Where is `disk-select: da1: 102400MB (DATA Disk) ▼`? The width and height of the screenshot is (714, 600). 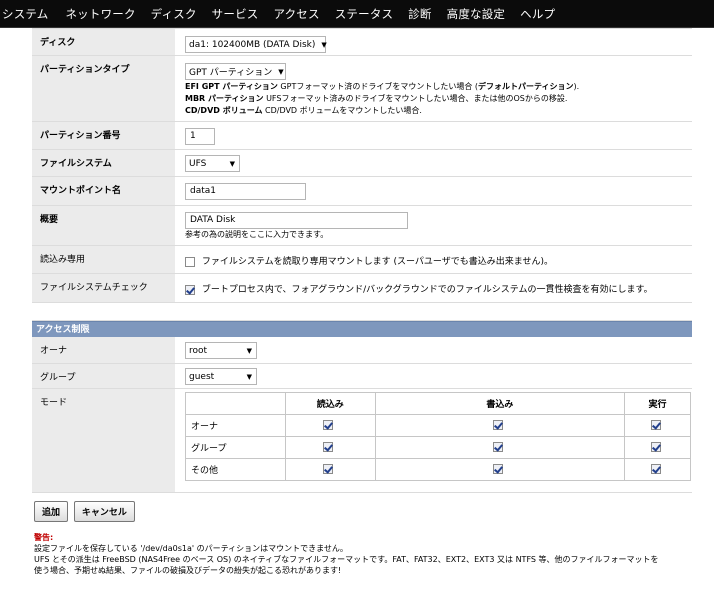
disk-select: da1: 102400MB (DATA Disk) ▼ is located at coordinates (256, 44).